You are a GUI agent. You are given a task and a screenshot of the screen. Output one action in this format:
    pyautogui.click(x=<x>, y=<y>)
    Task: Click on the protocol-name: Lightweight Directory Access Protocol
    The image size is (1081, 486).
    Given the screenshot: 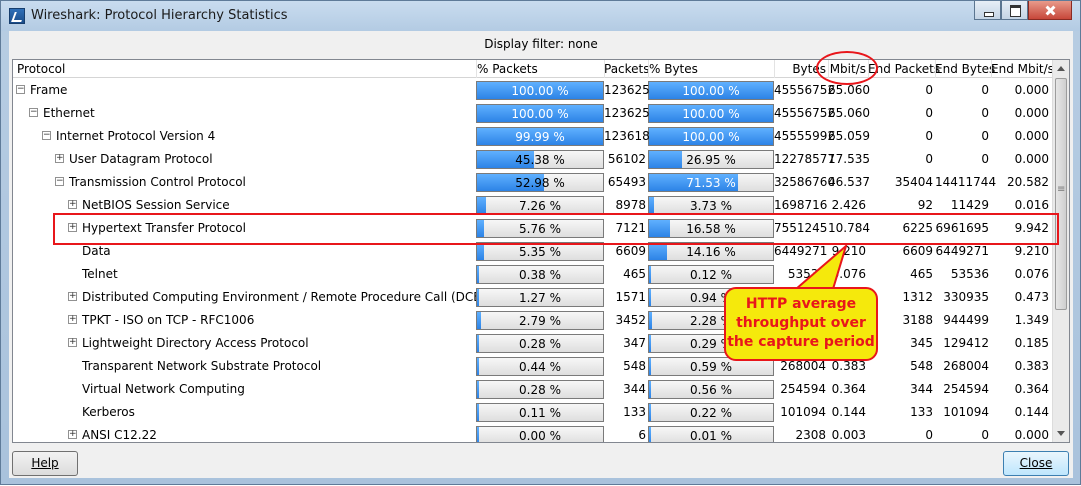 What is the action you would take?
    pyautogui.click(x=195, y=343)
    